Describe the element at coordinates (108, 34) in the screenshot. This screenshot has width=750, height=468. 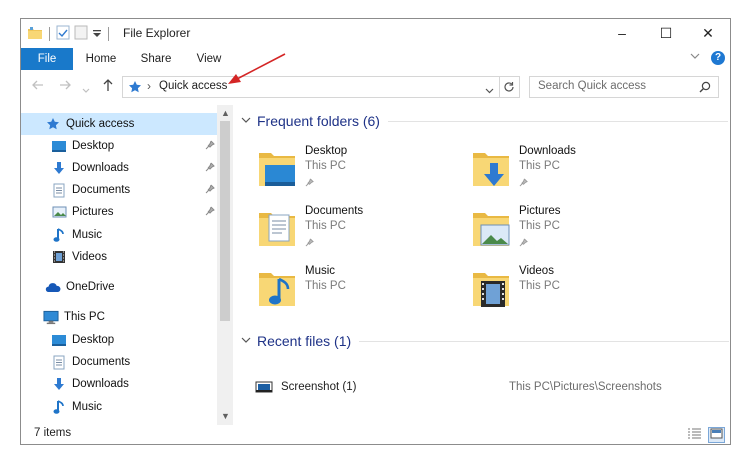
I see `title-divider` at that location.